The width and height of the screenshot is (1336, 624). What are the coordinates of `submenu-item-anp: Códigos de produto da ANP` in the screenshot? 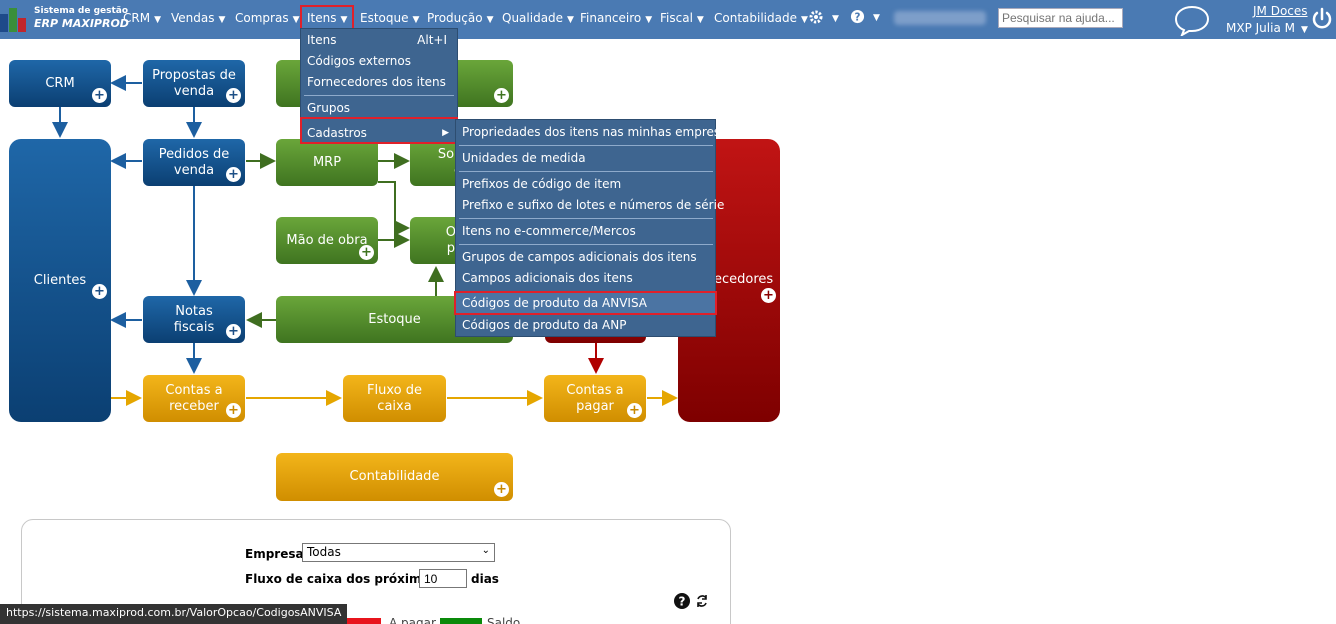 It's located at (541, 325).